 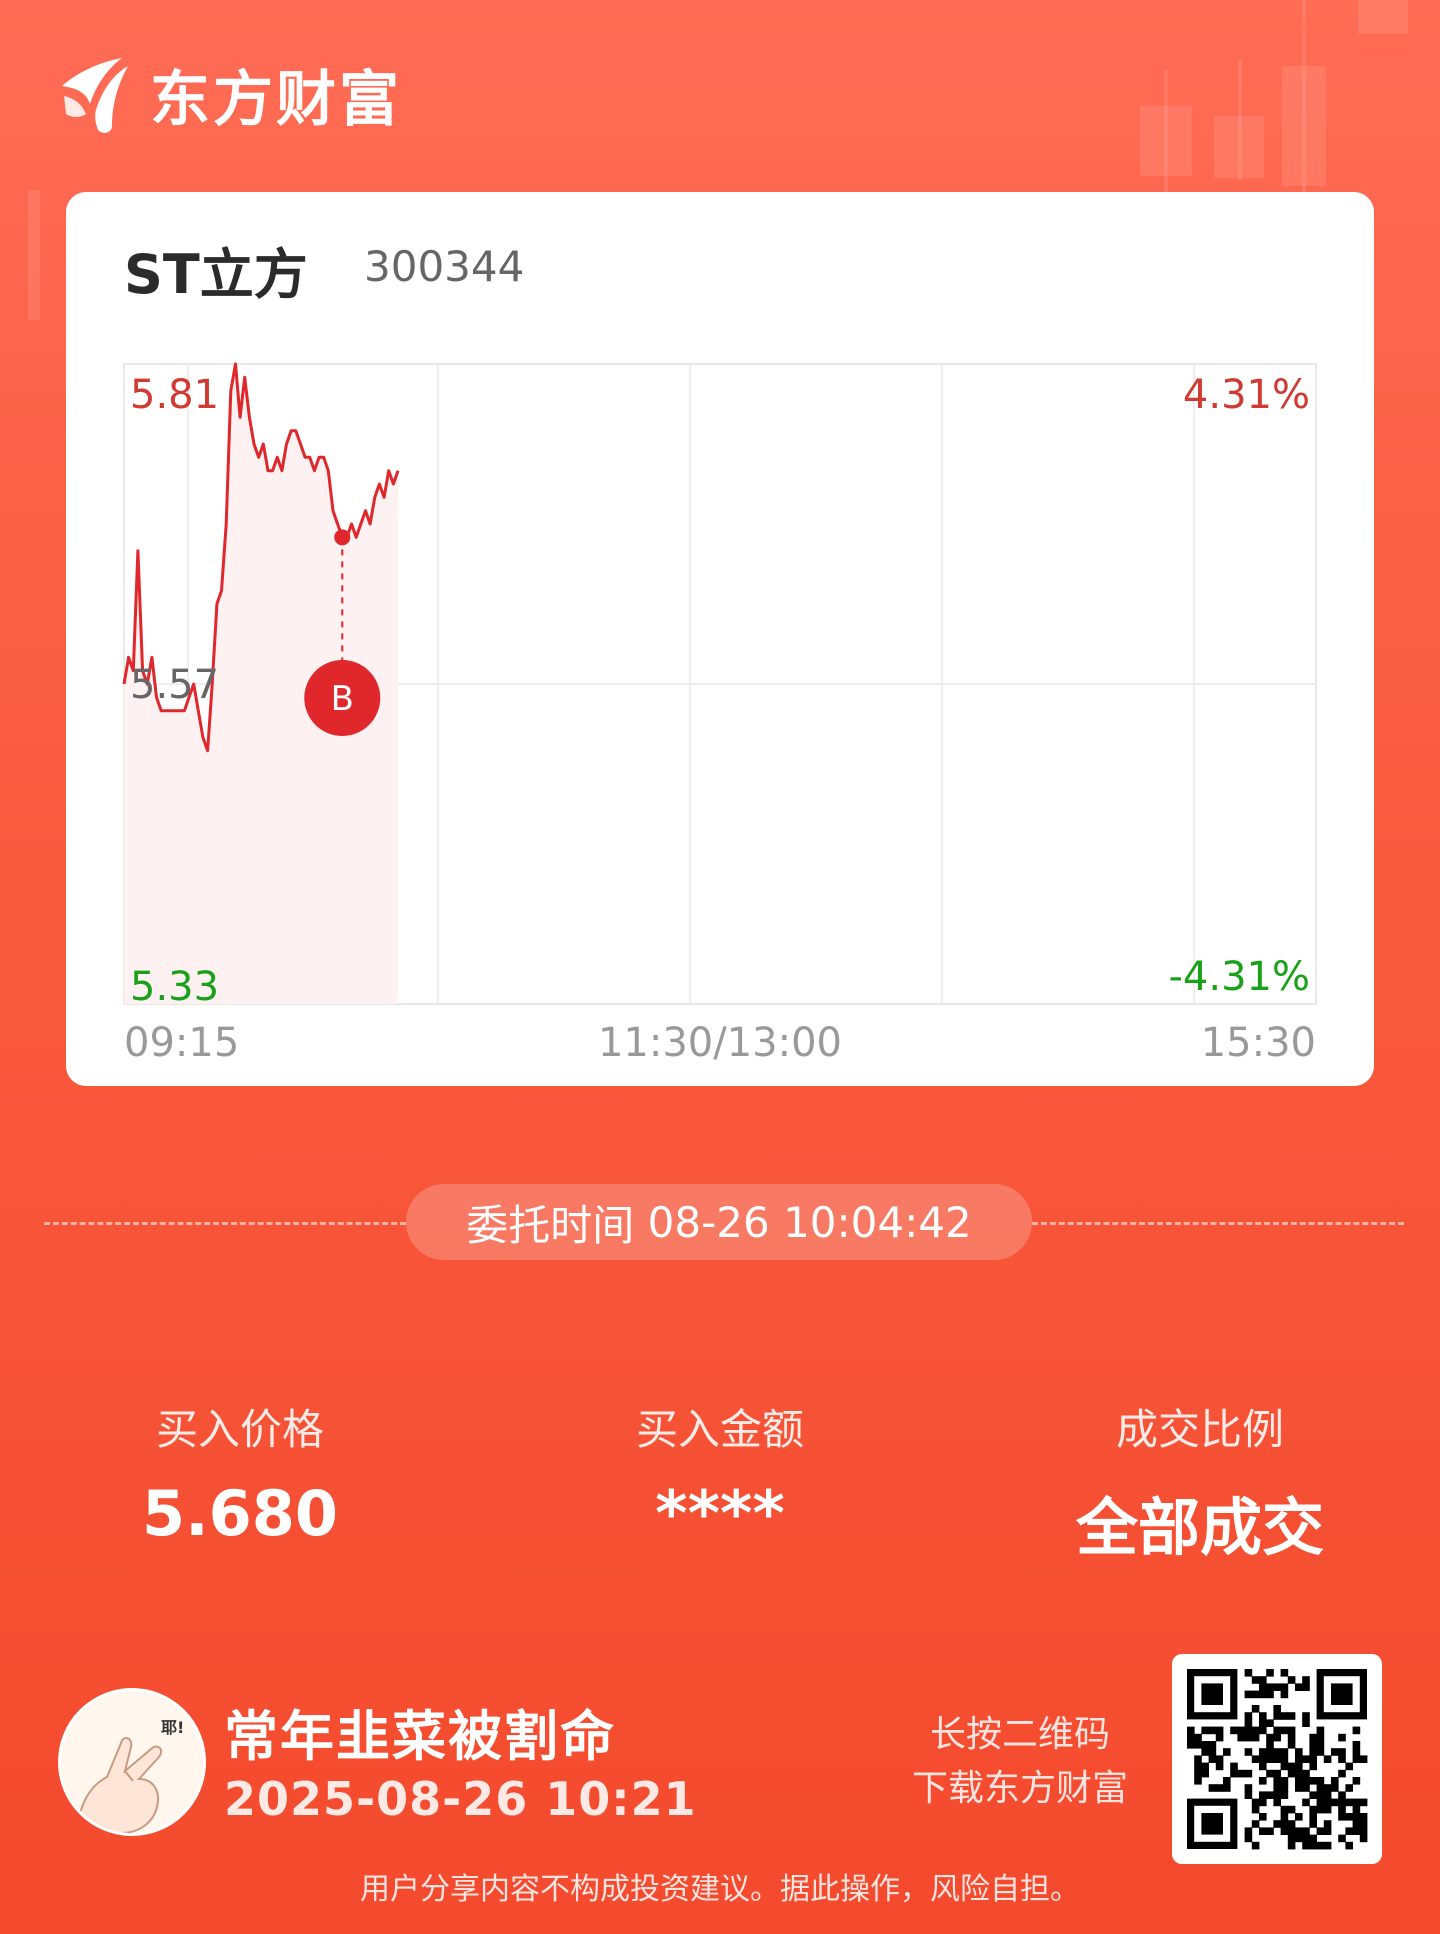 What do you see at coordinates (276, 99) in the screenshot?
I see `brand-name: 东方财富` at bounding box center [276, 99].